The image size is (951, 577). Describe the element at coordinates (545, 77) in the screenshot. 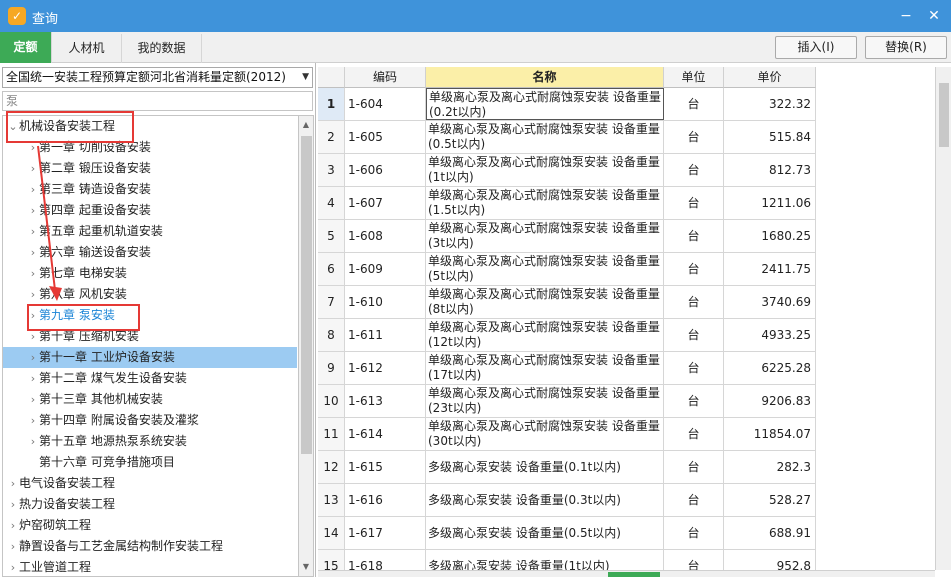

I see `header-name: 名称` at that location.